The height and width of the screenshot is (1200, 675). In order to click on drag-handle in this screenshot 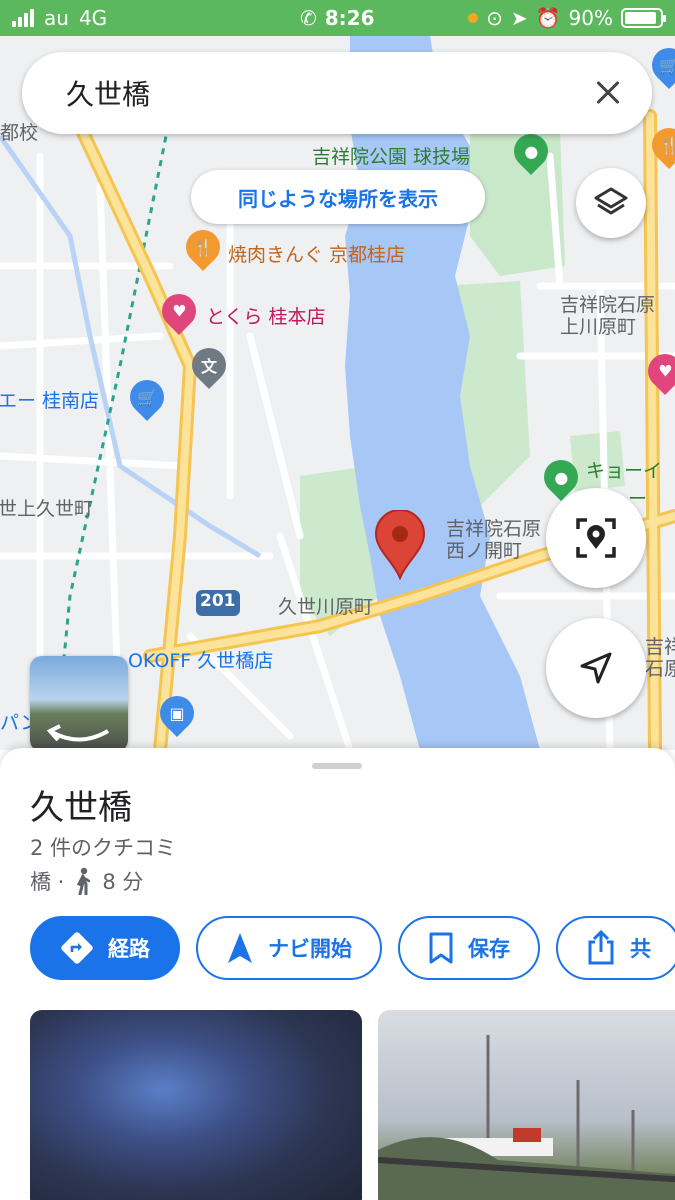, I will do `click(337, 766)`.